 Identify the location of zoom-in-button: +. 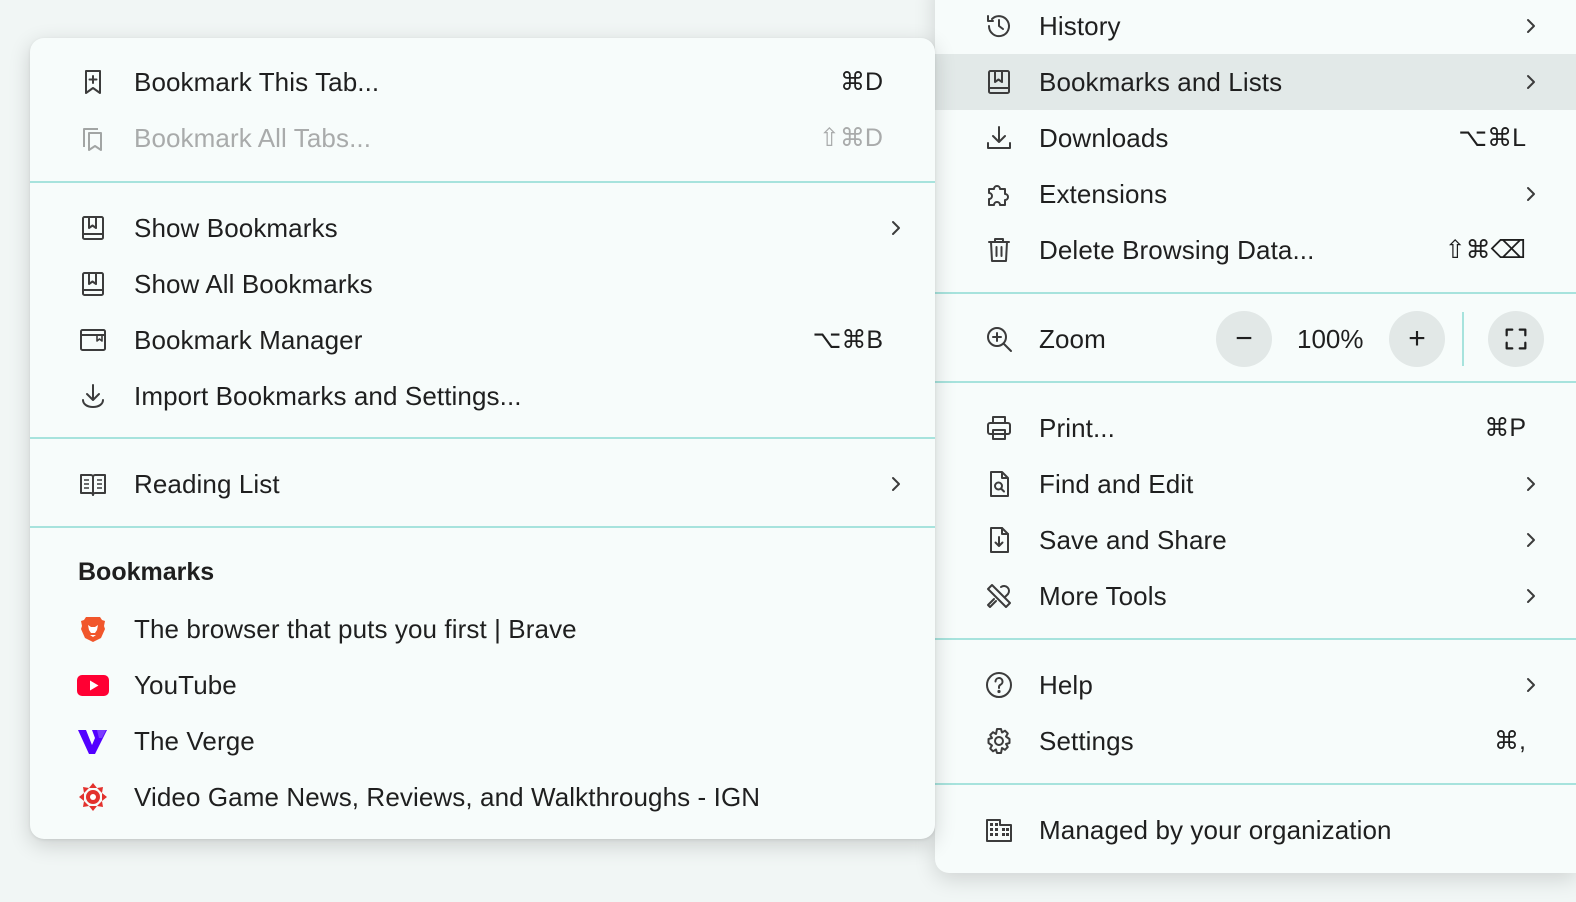
(1417, 339).